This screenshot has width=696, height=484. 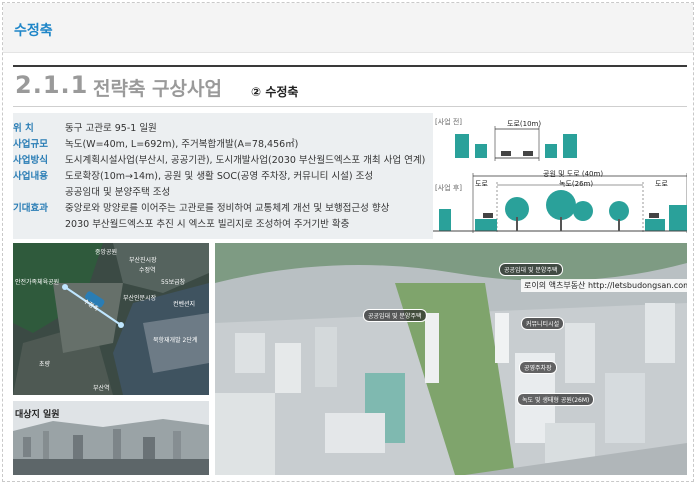 What do you see at coordinates (30, 144) in the screenshot?
I see `info-label: 사업규모` at bounding box center [30, 144].